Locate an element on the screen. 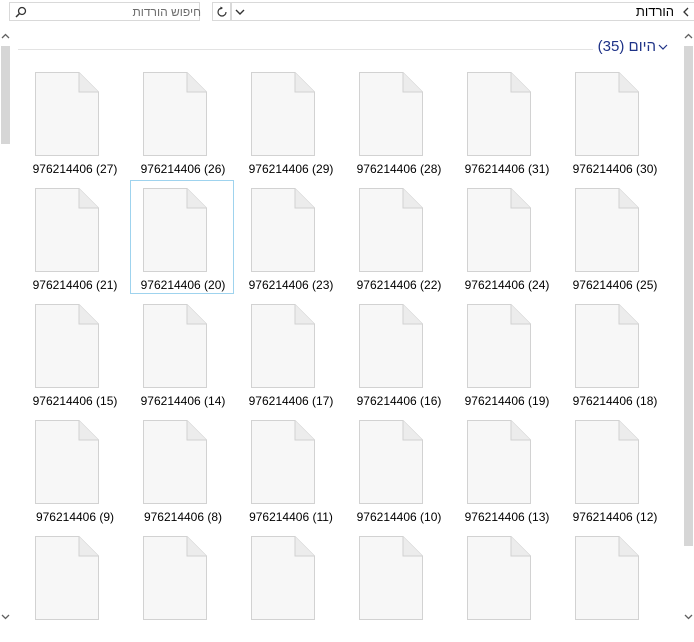 This screenshot has width=694, height=642. file-item: 976214406 (31) is located at coordinates (506, 121).